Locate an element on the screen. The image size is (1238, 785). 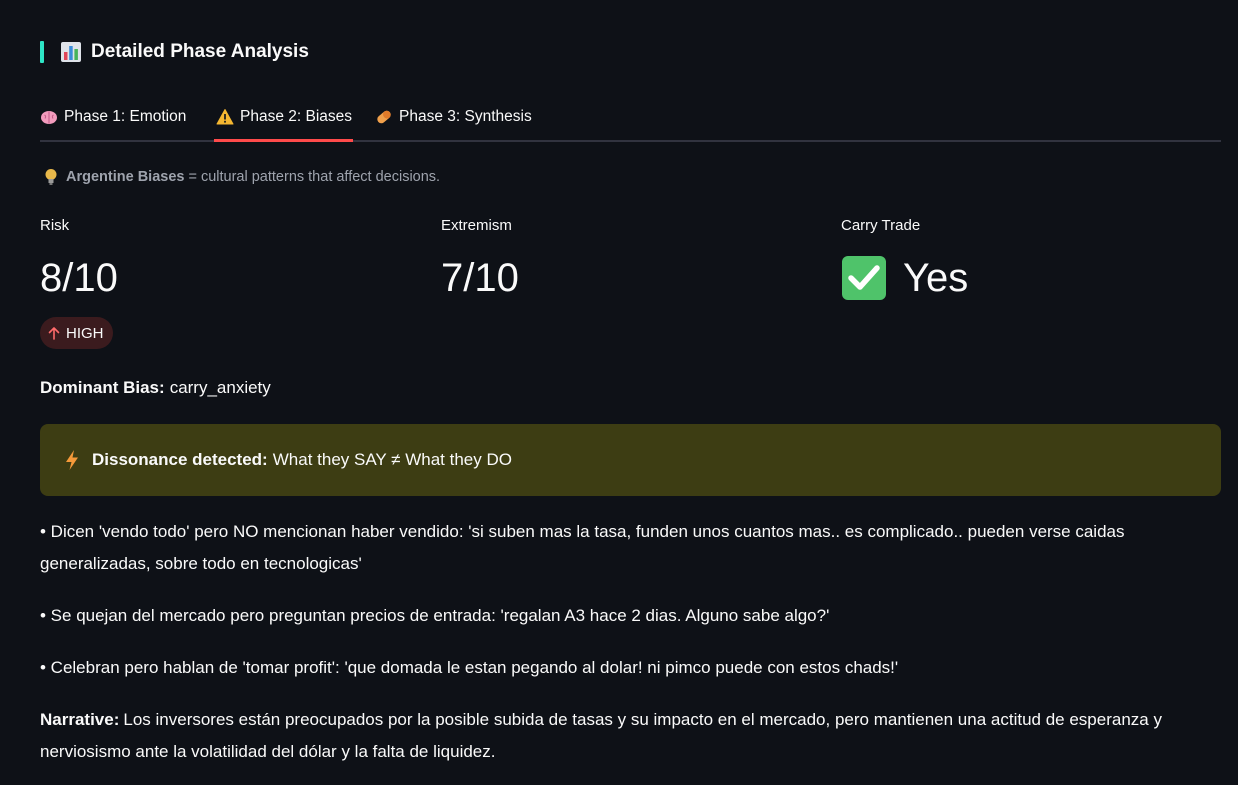
alert-text: What they SAY ≠ What they DO is located at coordinates (392, 459).